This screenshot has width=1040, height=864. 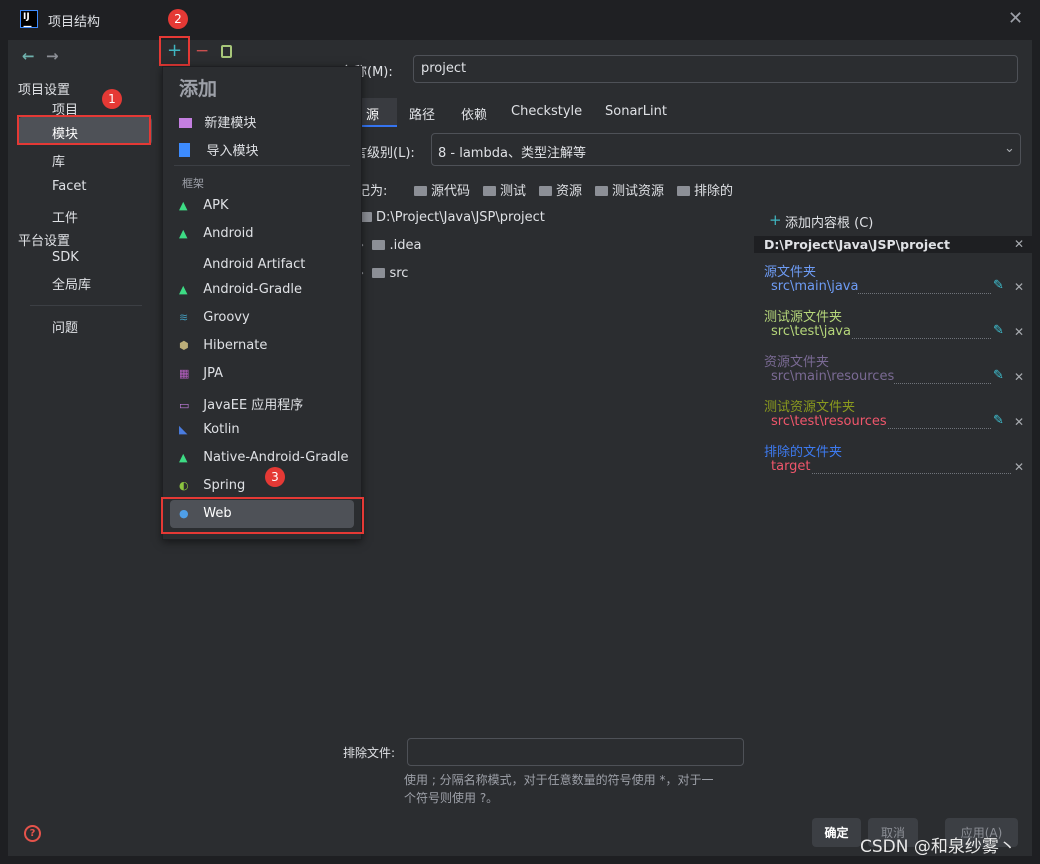 What do you see at coordinates (52, 56) in the screenshot?
I see `forward-arrow-icon: →` at bounding box center [52, 56].